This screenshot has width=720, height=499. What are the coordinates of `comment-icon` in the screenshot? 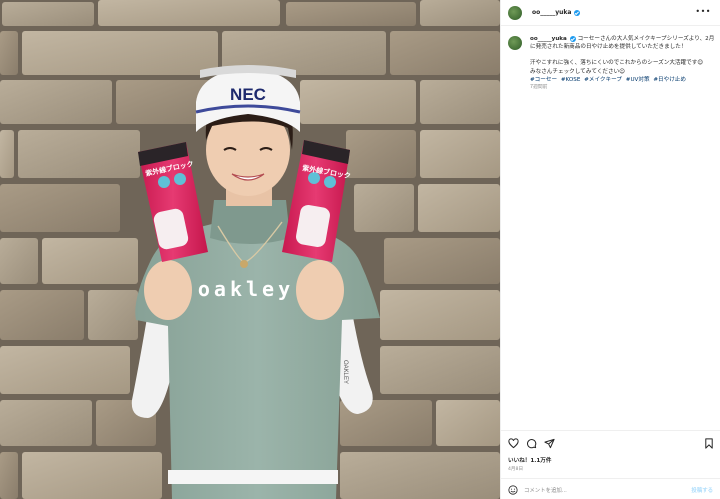 It's located at (531, 443).